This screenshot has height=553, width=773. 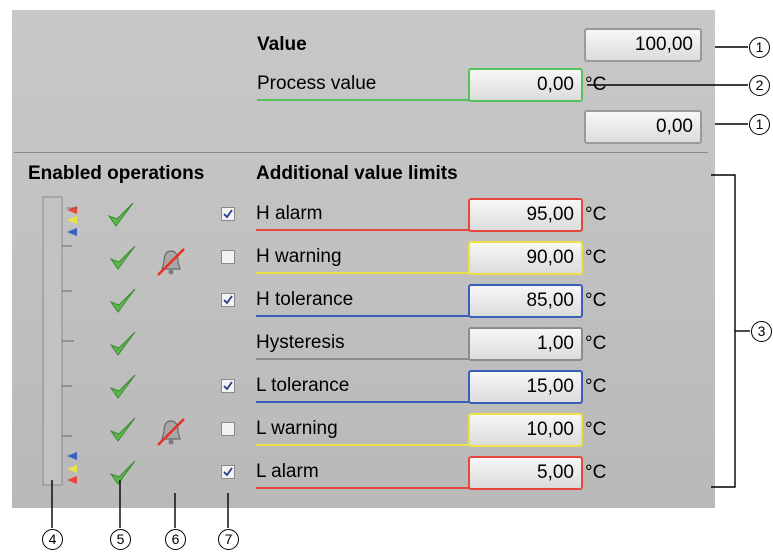 What do you see at coordinates (120, 539) in the screenshot?
I see `callout-badge: 5` at bounding box center [120, 539].